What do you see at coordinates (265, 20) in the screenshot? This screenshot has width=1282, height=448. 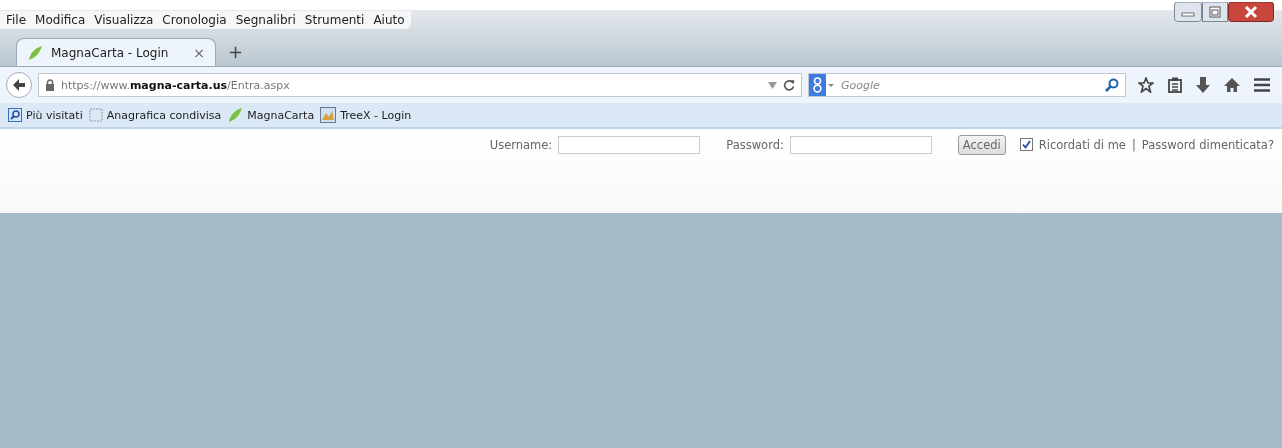 I see `menu-item: Segnalibri` at bounding box center [265, 20].